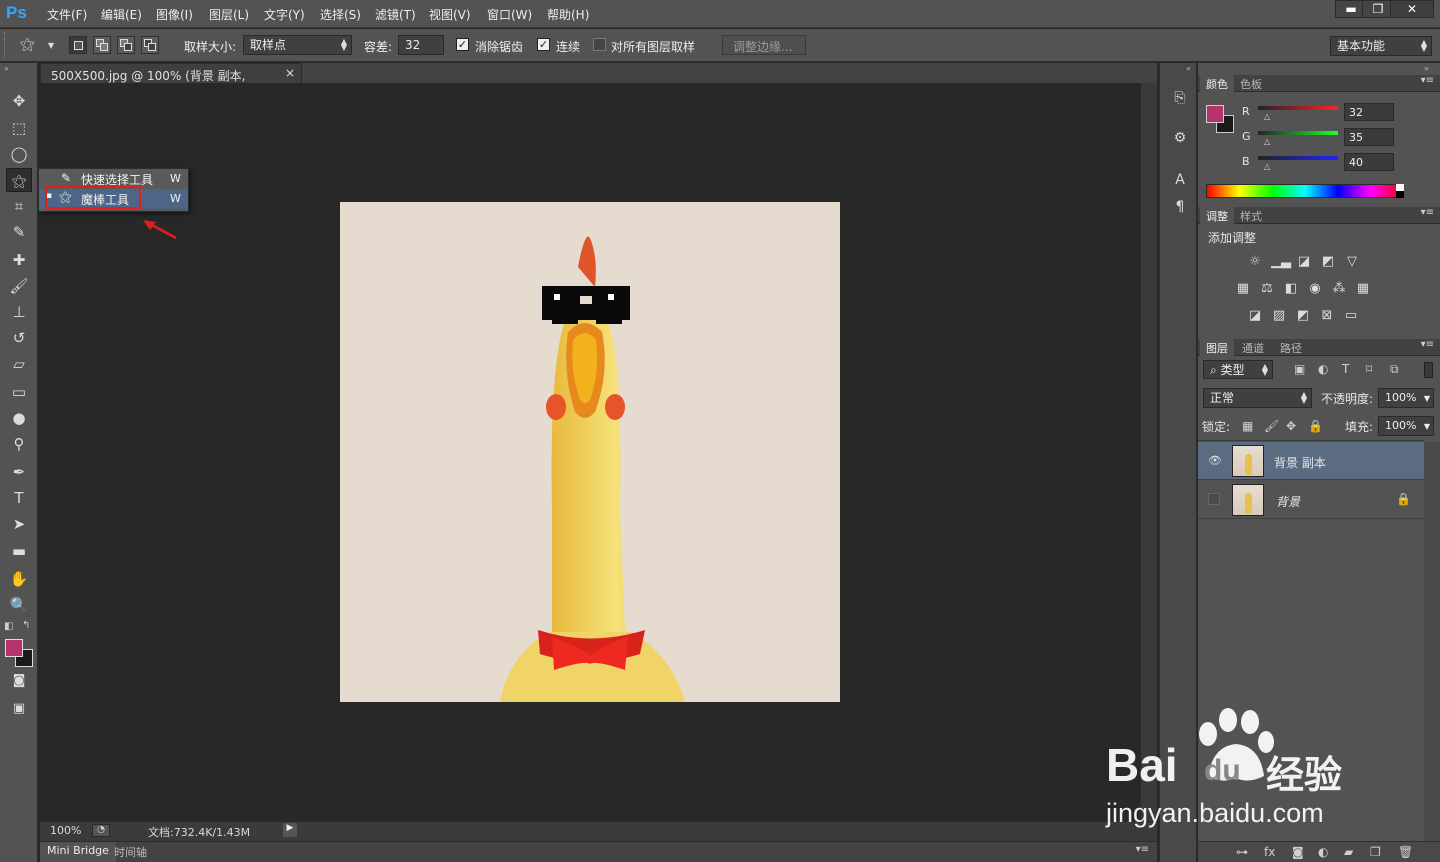 Image resolution: width=1440 pixels, height=862 pixels. Describe the element at coordinates (1180, 180) in the screenshot. I see `character-panel-icon: A` at that location.